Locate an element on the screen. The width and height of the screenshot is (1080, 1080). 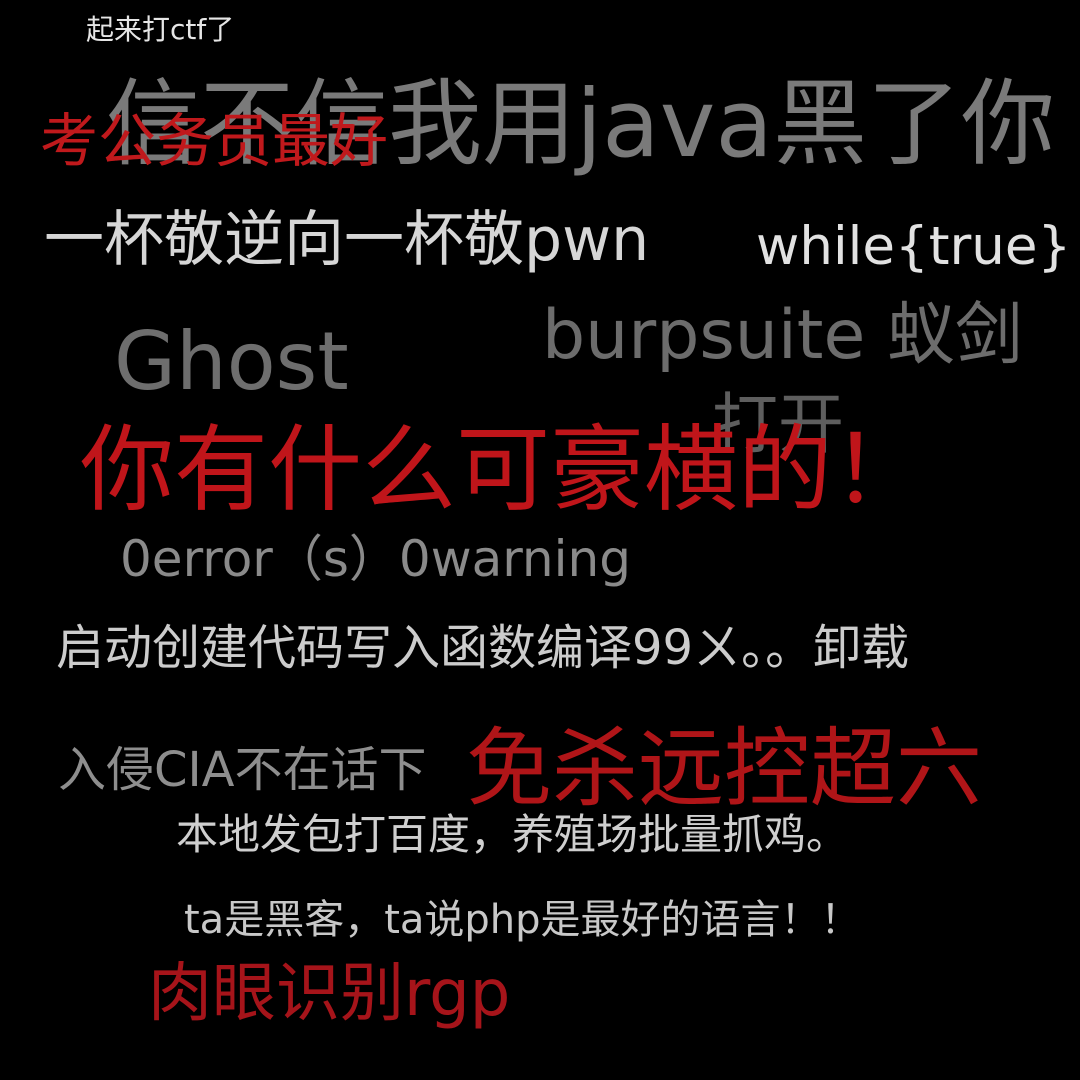
remote-control-phrase: 免杀远控超六 is located at coordinates (724, 769).